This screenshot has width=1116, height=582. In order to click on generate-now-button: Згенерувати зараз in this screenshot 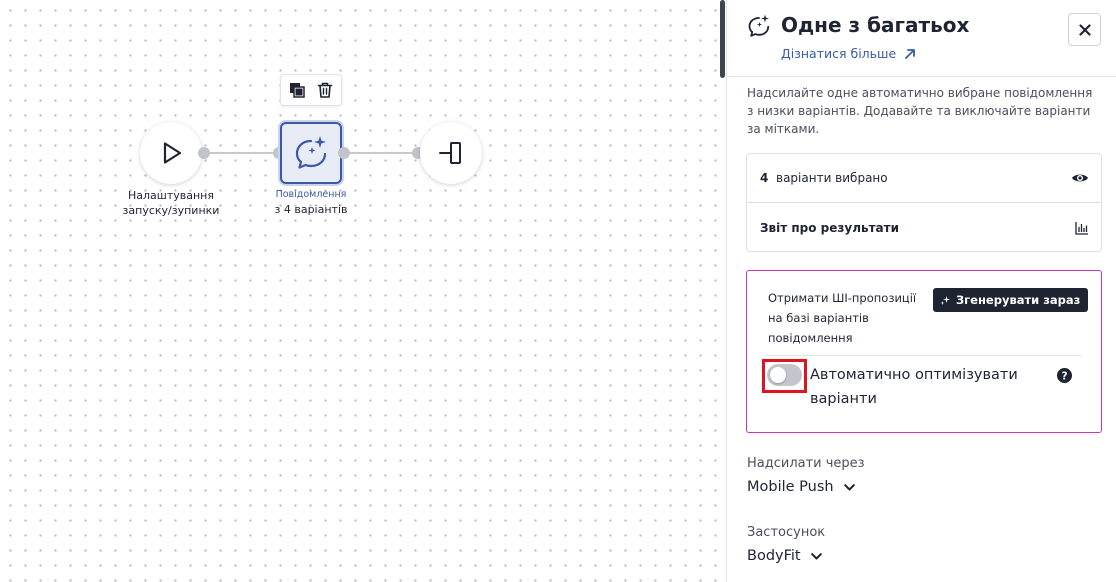, I will do `click(1011, 300)`.